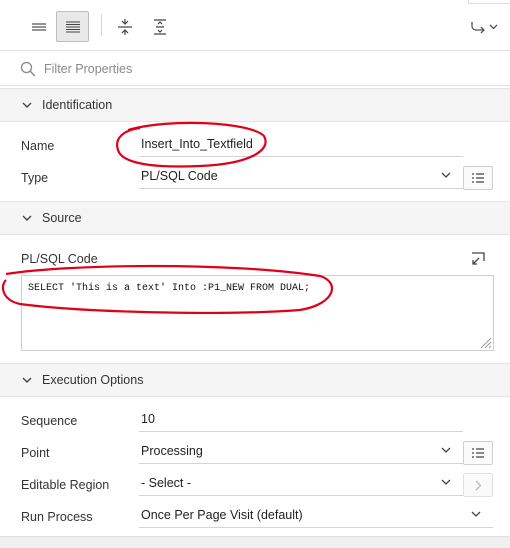 This screenshot has height=548, width=510. I want to click on section-title: Identification, so click(77, 105).